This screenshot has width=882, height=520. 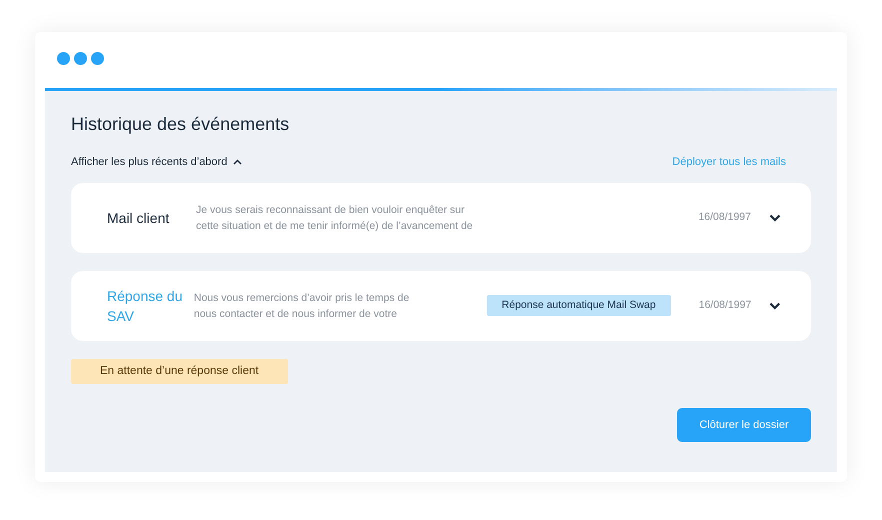 What do you see at coordinates (334, 226) in the screenshot?
I see `mail-excerpt-line: cette situation et de me tenir informé(e) de l’avancement de` at bounding box center [334, 226].